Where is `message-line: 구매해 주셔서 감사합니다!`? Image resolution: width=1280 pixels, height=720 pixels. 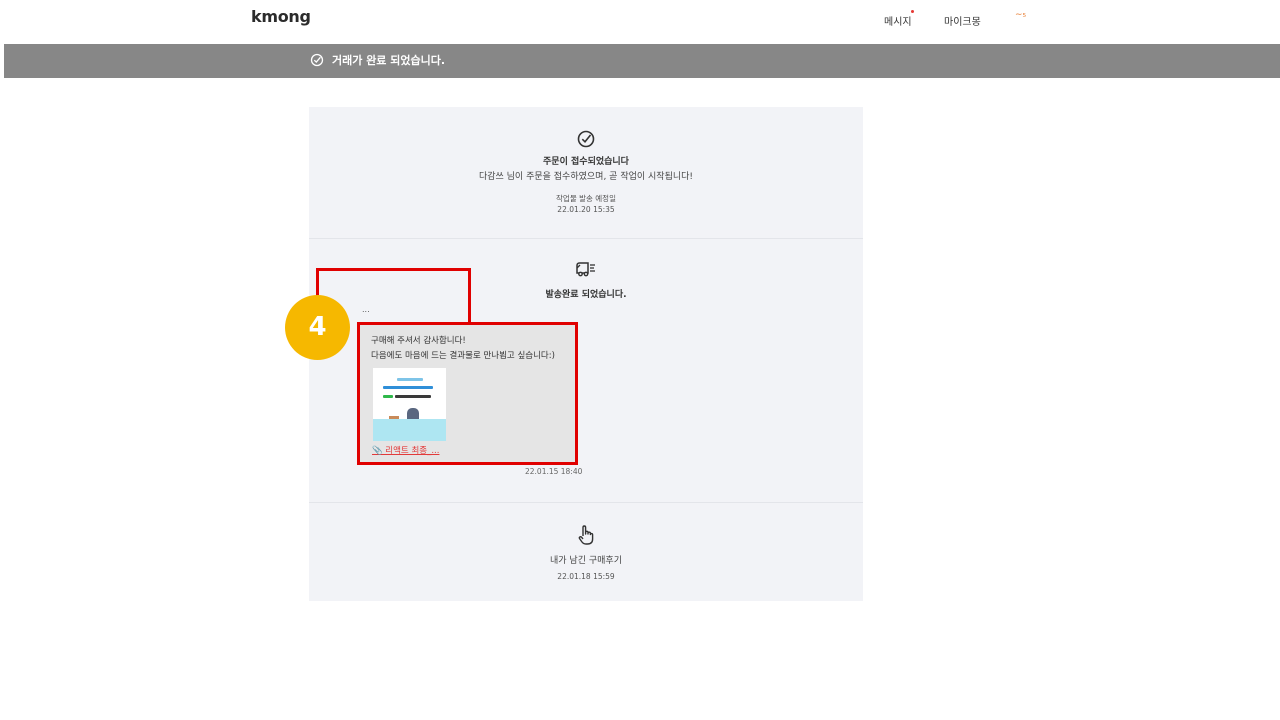
message-line: 구매해 주셔서 감사합니다! is located at coordinates (418, 341).